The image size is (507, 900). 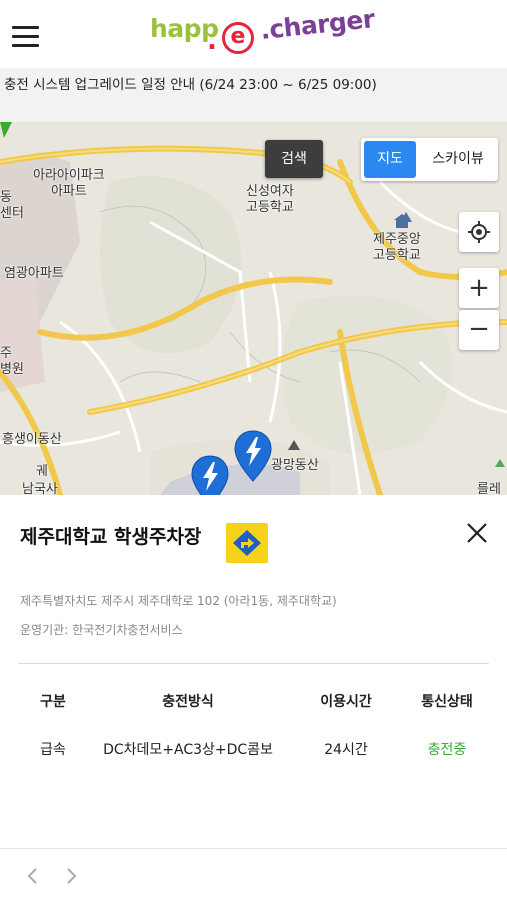 What do you see at coordinates (346, 702) in the screenshot?
I see `table-header-hours: 이용시간` at bounding box center [346, 702].